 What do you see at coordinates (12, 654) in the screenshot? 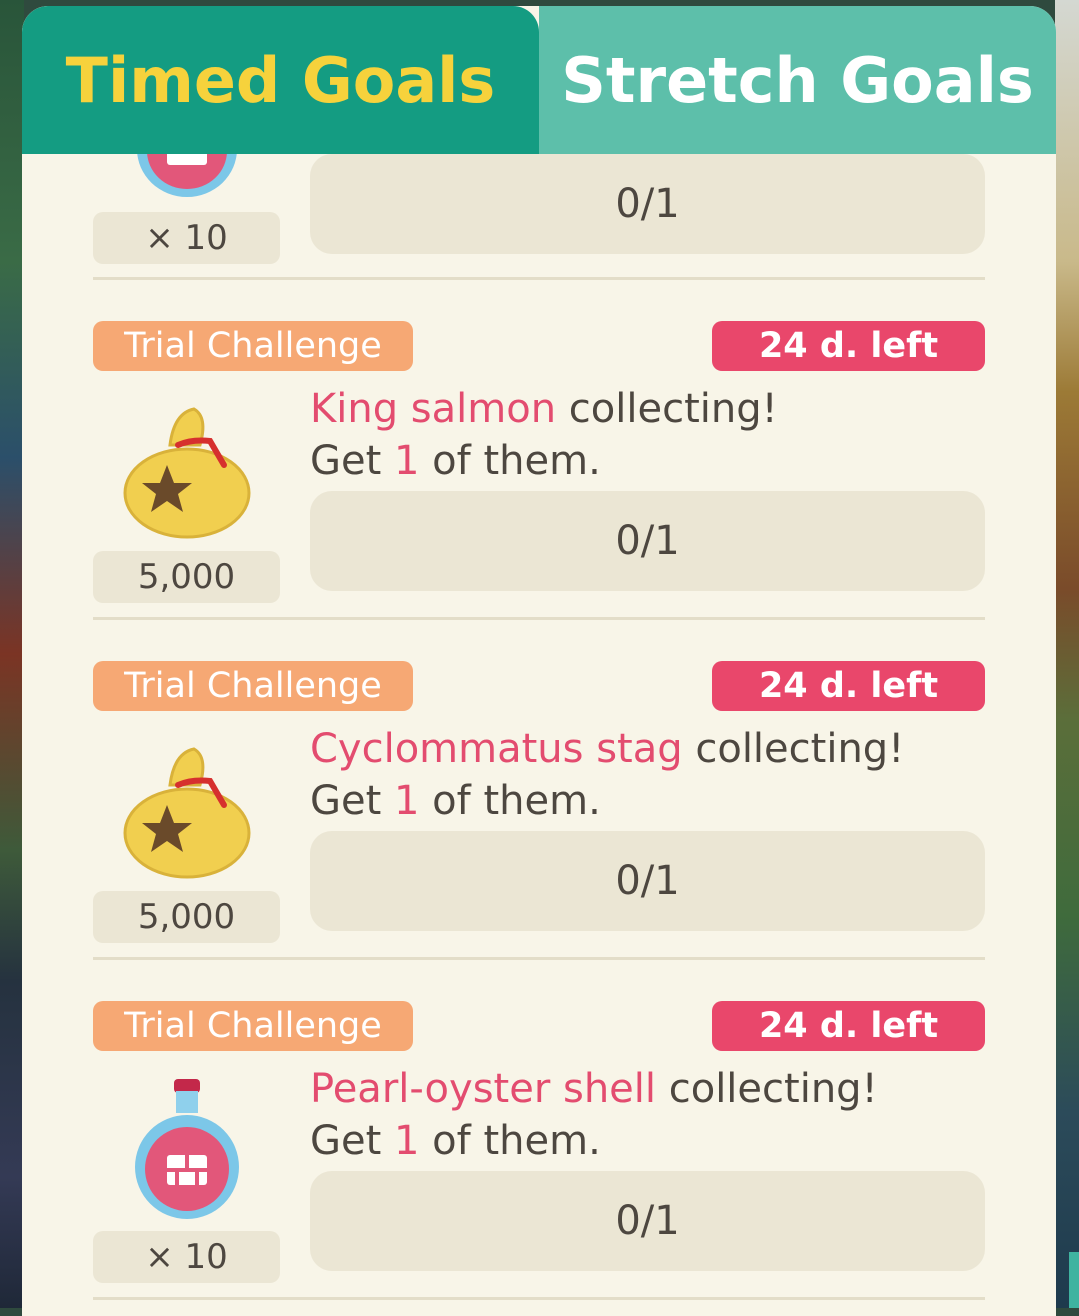
I see `background-left` at bounding box center [12, 654].